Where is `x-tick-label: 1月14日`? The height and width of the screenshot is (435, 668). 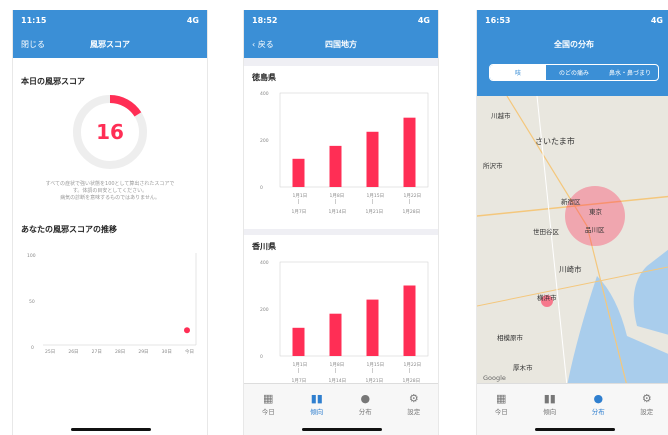
x-tick-label: 1月14日 is located at coordinates (338, 212).